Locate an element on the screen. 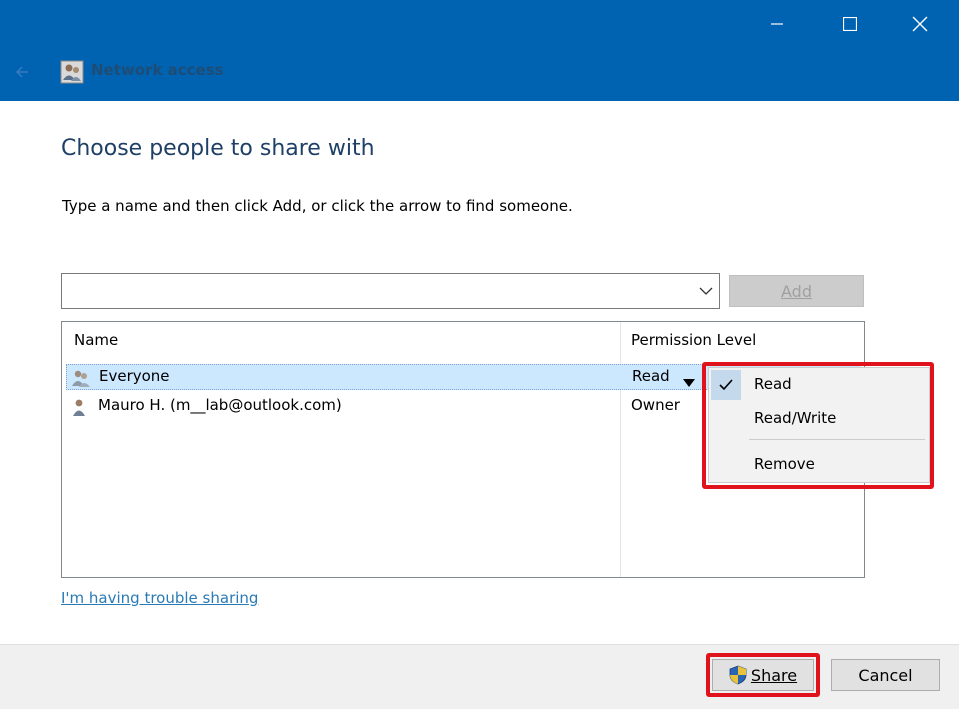 This screenshot has height=709, width=959. cancel-button: Cancel is located at coordinates (885, 675).